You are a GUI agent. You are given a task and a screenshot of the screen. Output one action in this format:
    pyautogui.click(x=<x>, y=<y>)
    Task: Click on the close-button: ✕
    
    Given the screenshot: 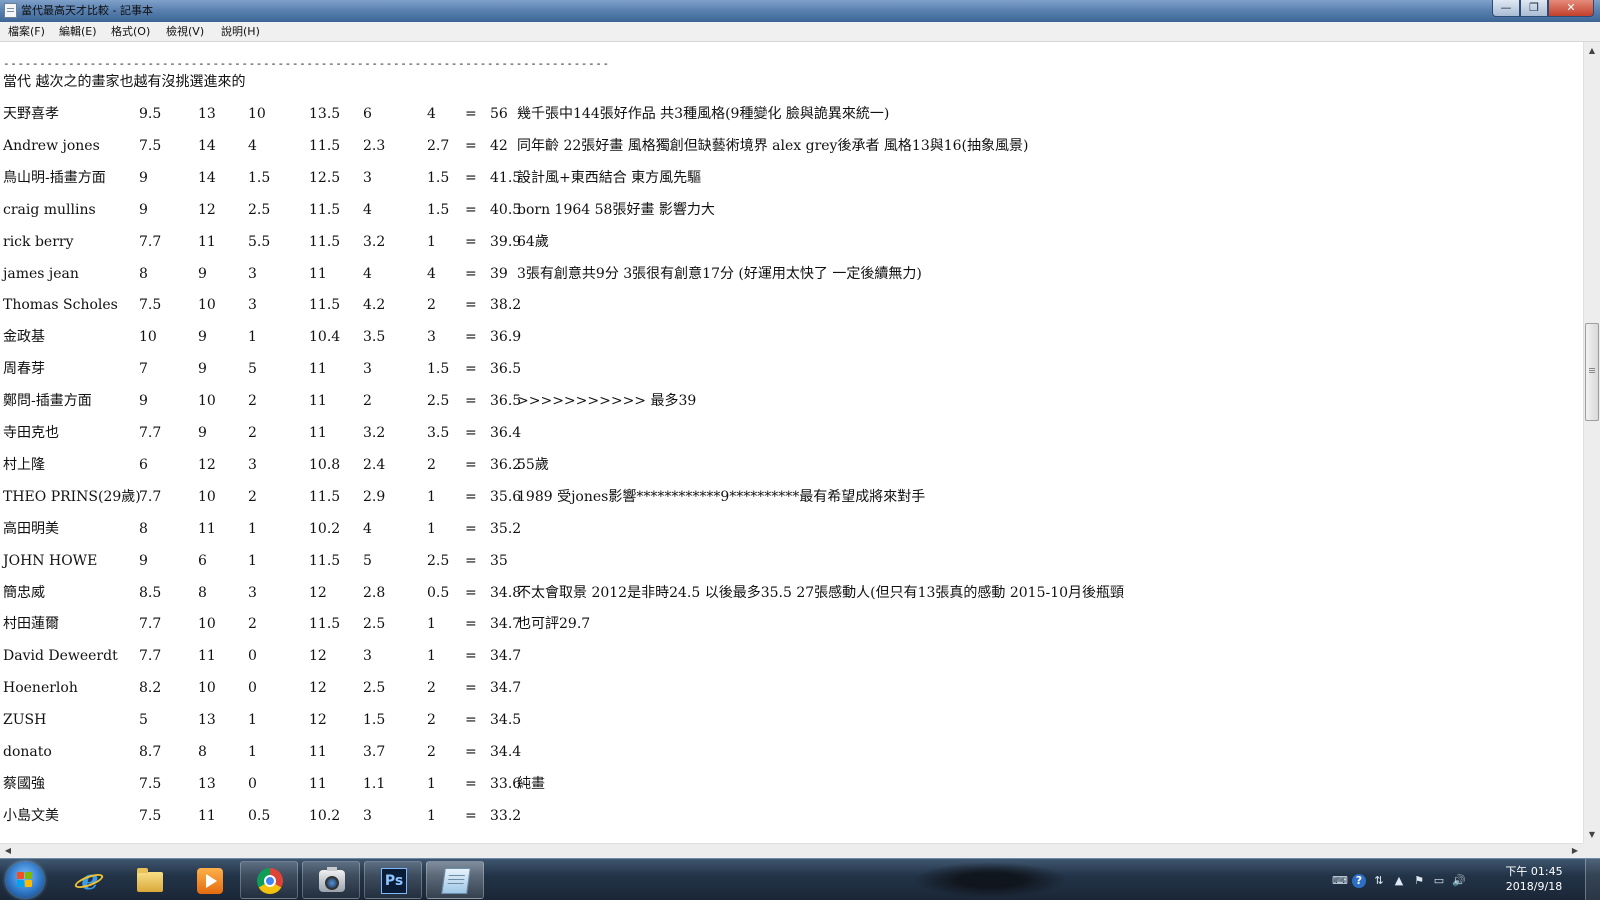 What is the action you would take?
    pyautogui.click(x=1571, y=8)
    